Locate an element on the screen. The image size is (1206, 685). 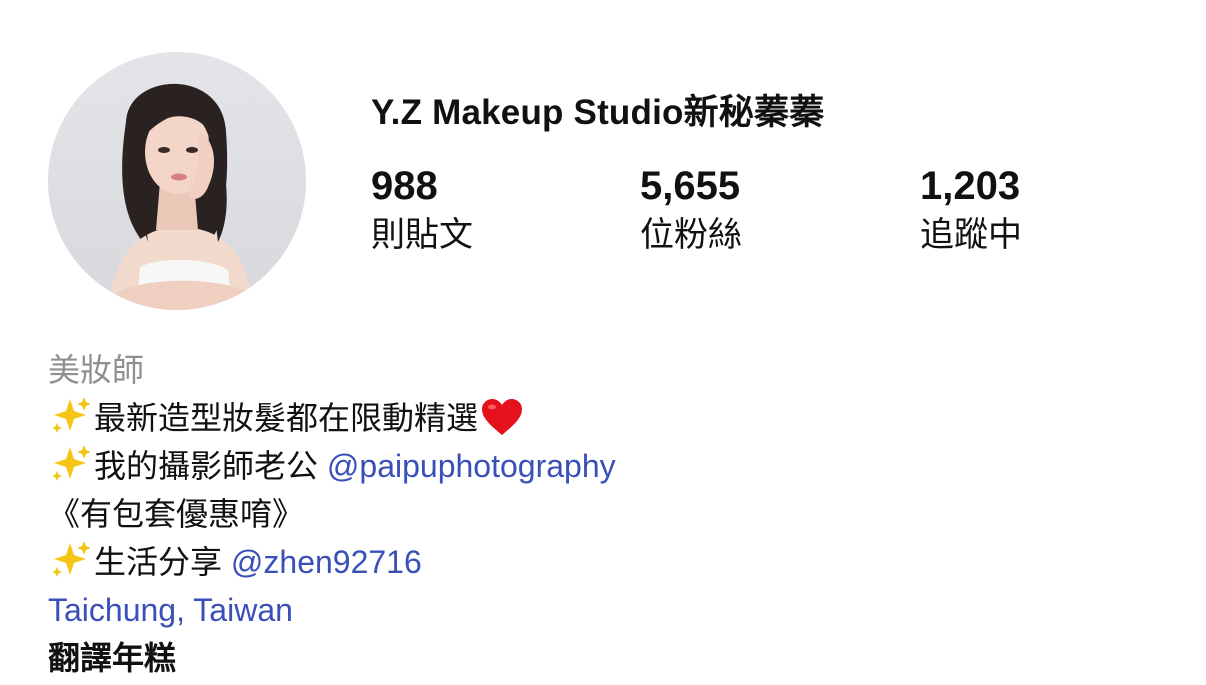
mention-link: @paipuphotography is located at coordinates (471, 466).